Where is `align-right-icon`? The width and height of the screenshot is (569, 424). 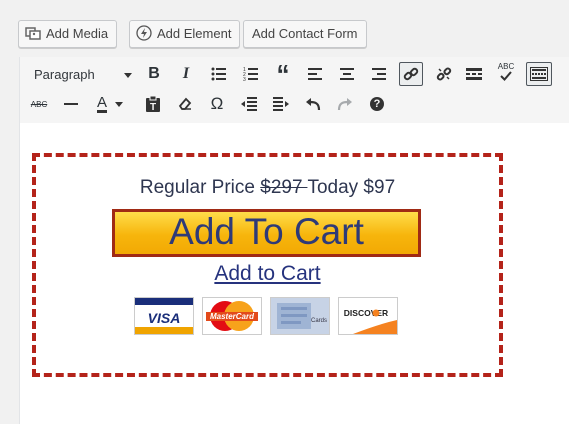
align-right-icon is located at coordinates (379, 74).